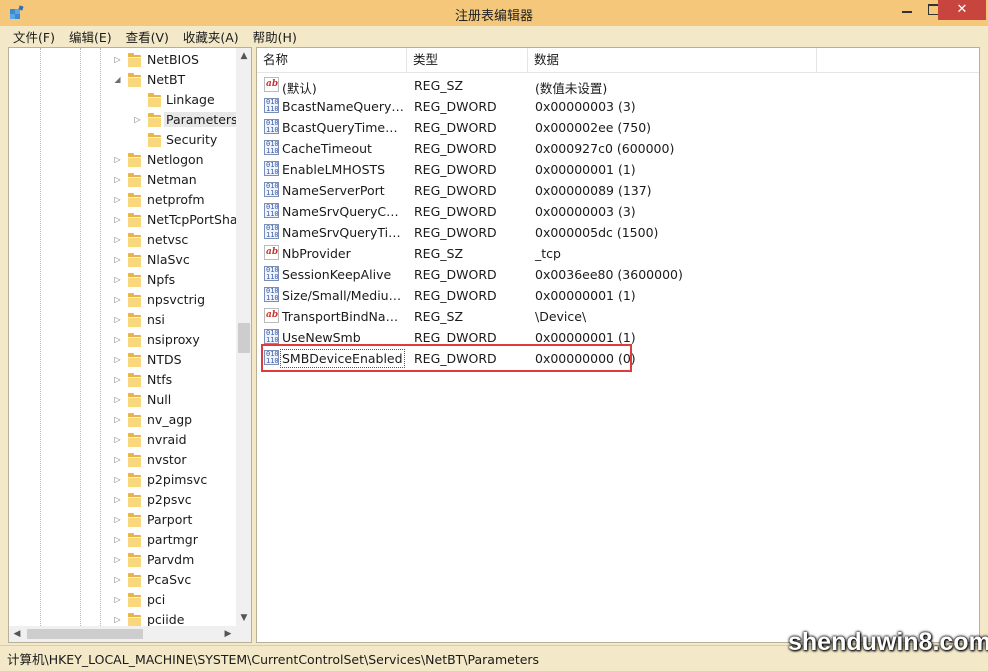  I want to click on scroll-up-arrow-icon: ▲, so click(243, 56).